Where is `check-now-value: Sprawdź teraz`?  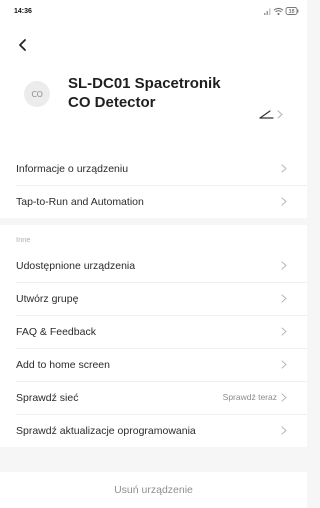
check-now-value: Sprawdź teraz is located at coordinates (249, 397).